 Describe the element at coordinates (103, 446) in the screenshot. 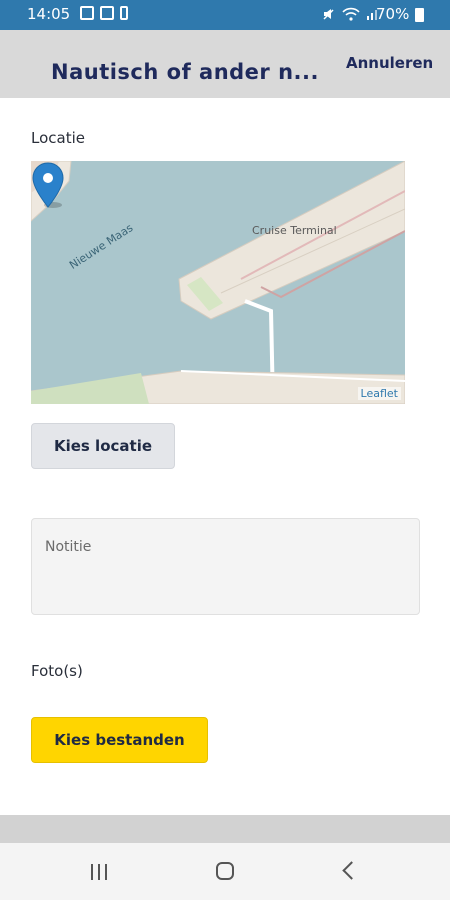

I see `choose-location-button: Kies locatie` at that location.